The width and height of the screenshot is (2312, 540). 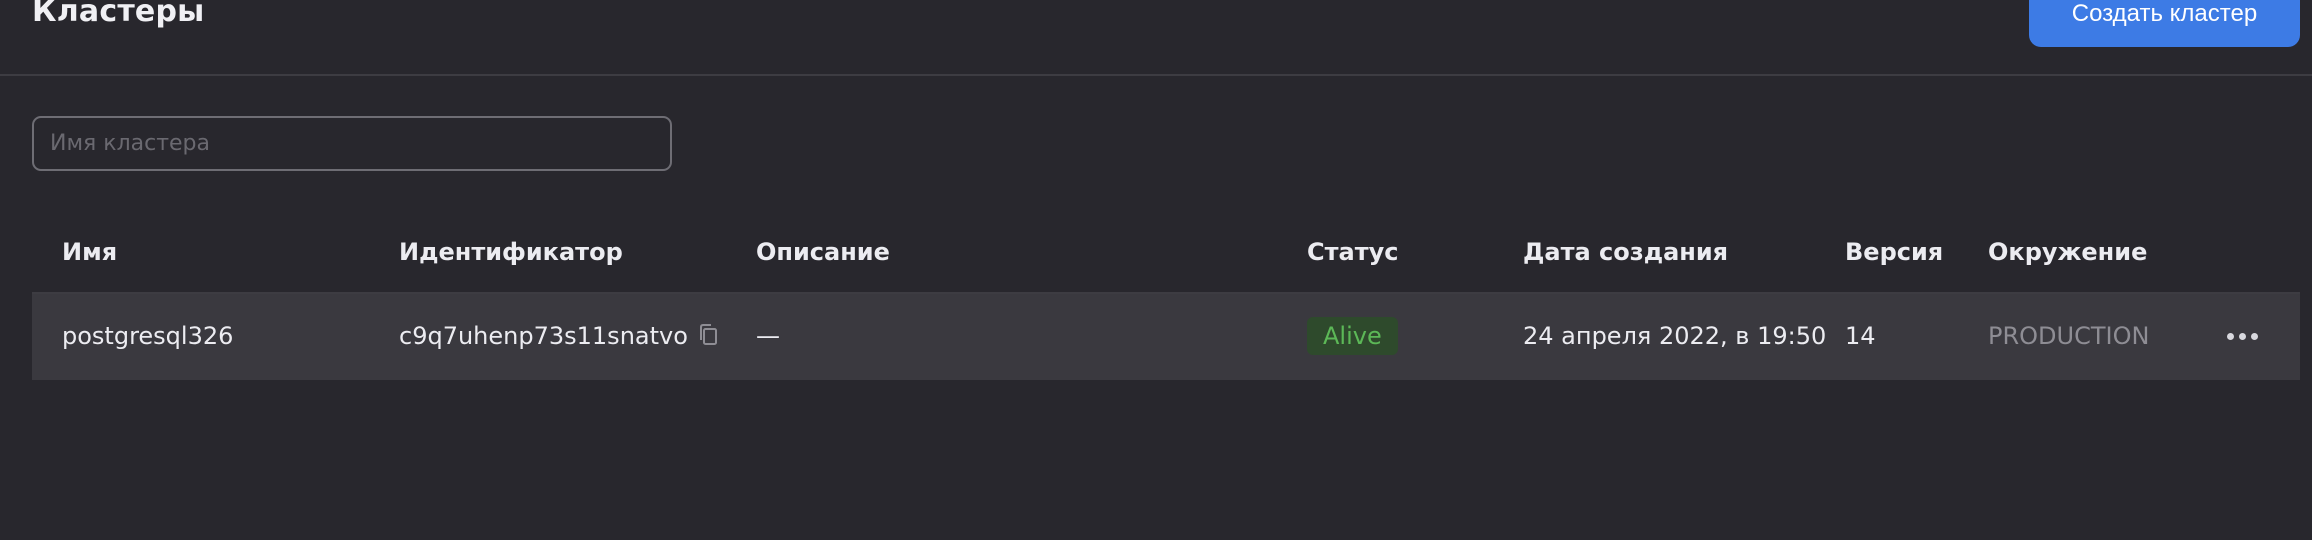 What do you see at coordinates (148, 336) in the screenshot?
I see `cluster-name: postgresql326` at bounding box center [148, 336].